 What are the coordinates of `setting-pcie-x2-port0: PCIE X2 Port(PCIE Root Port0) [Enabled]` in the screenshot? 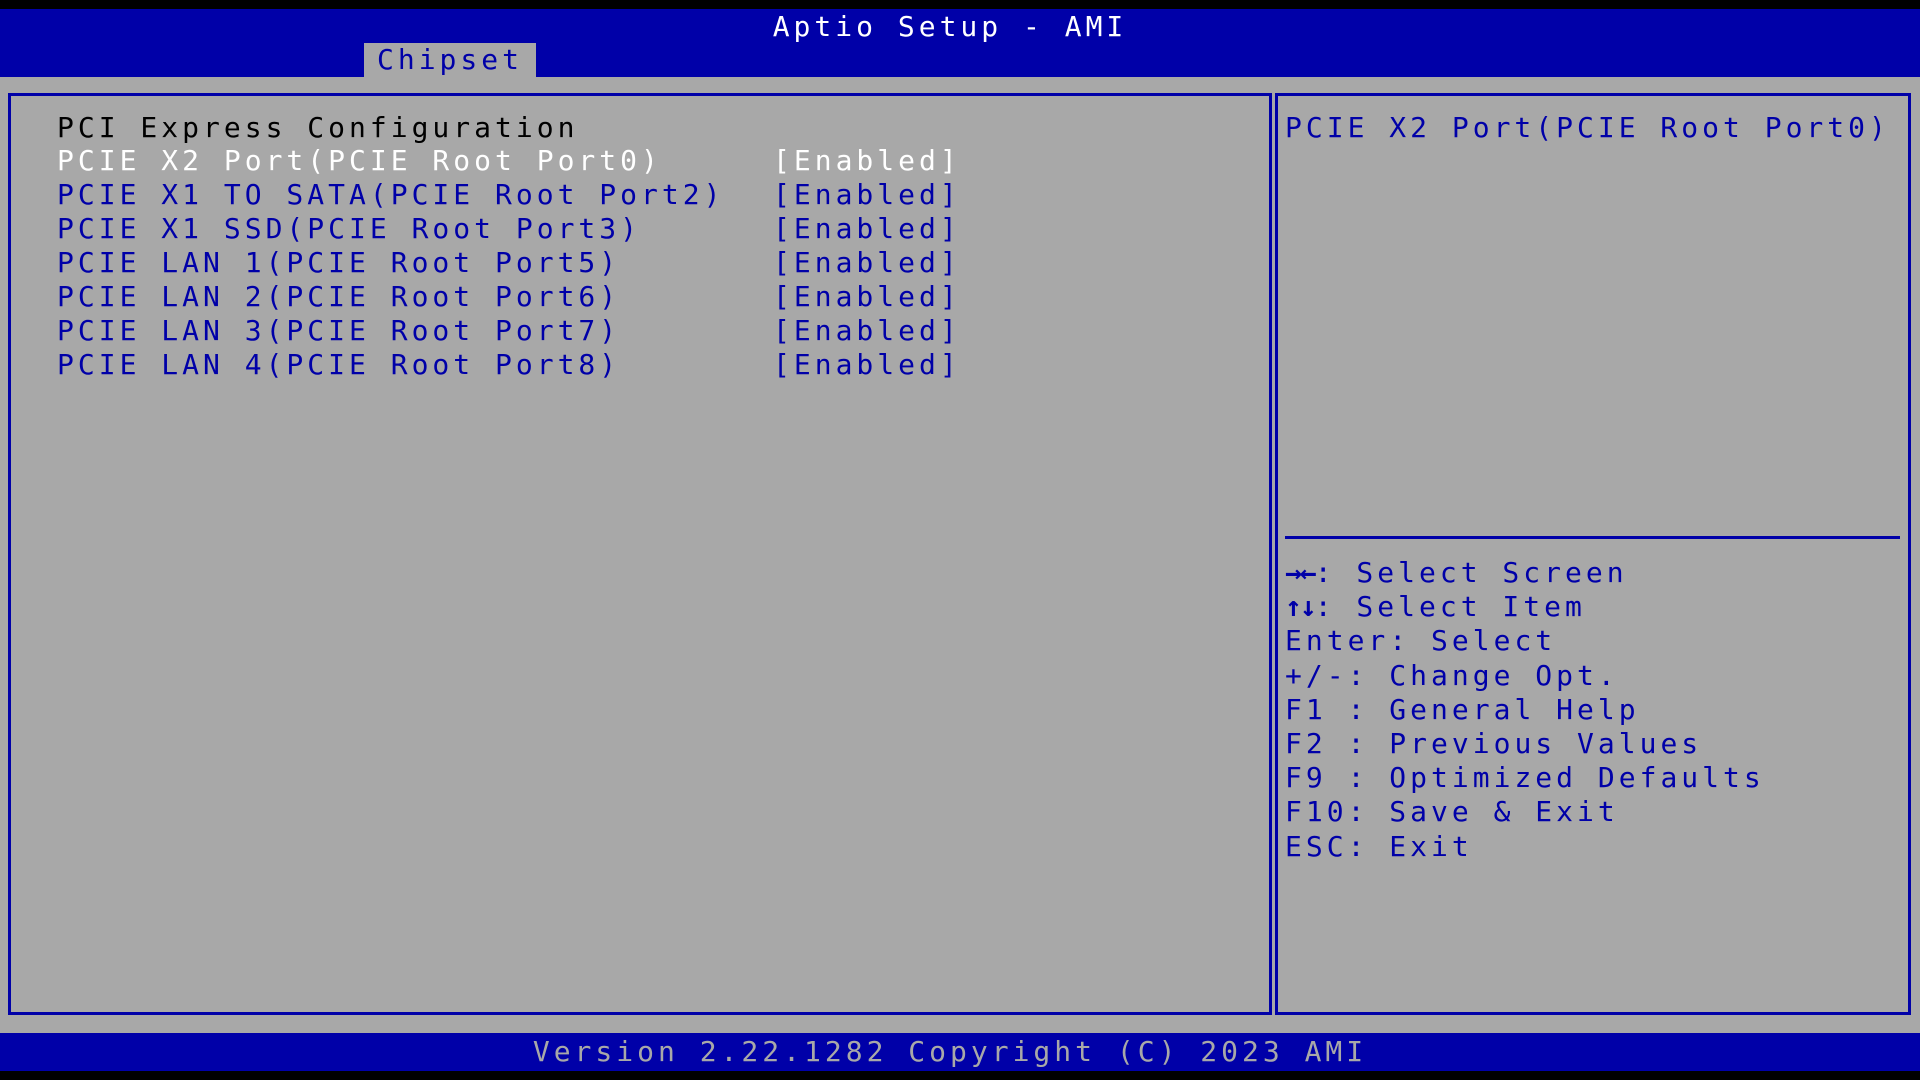 It's located at (657, 161).